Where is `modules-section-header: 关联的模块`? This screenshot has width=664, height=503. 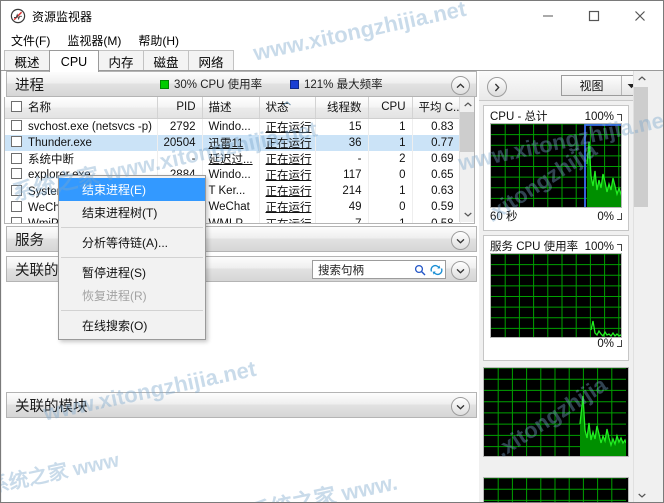 modules-section-header: 关联的模块 is located at coordinates (241, 405).